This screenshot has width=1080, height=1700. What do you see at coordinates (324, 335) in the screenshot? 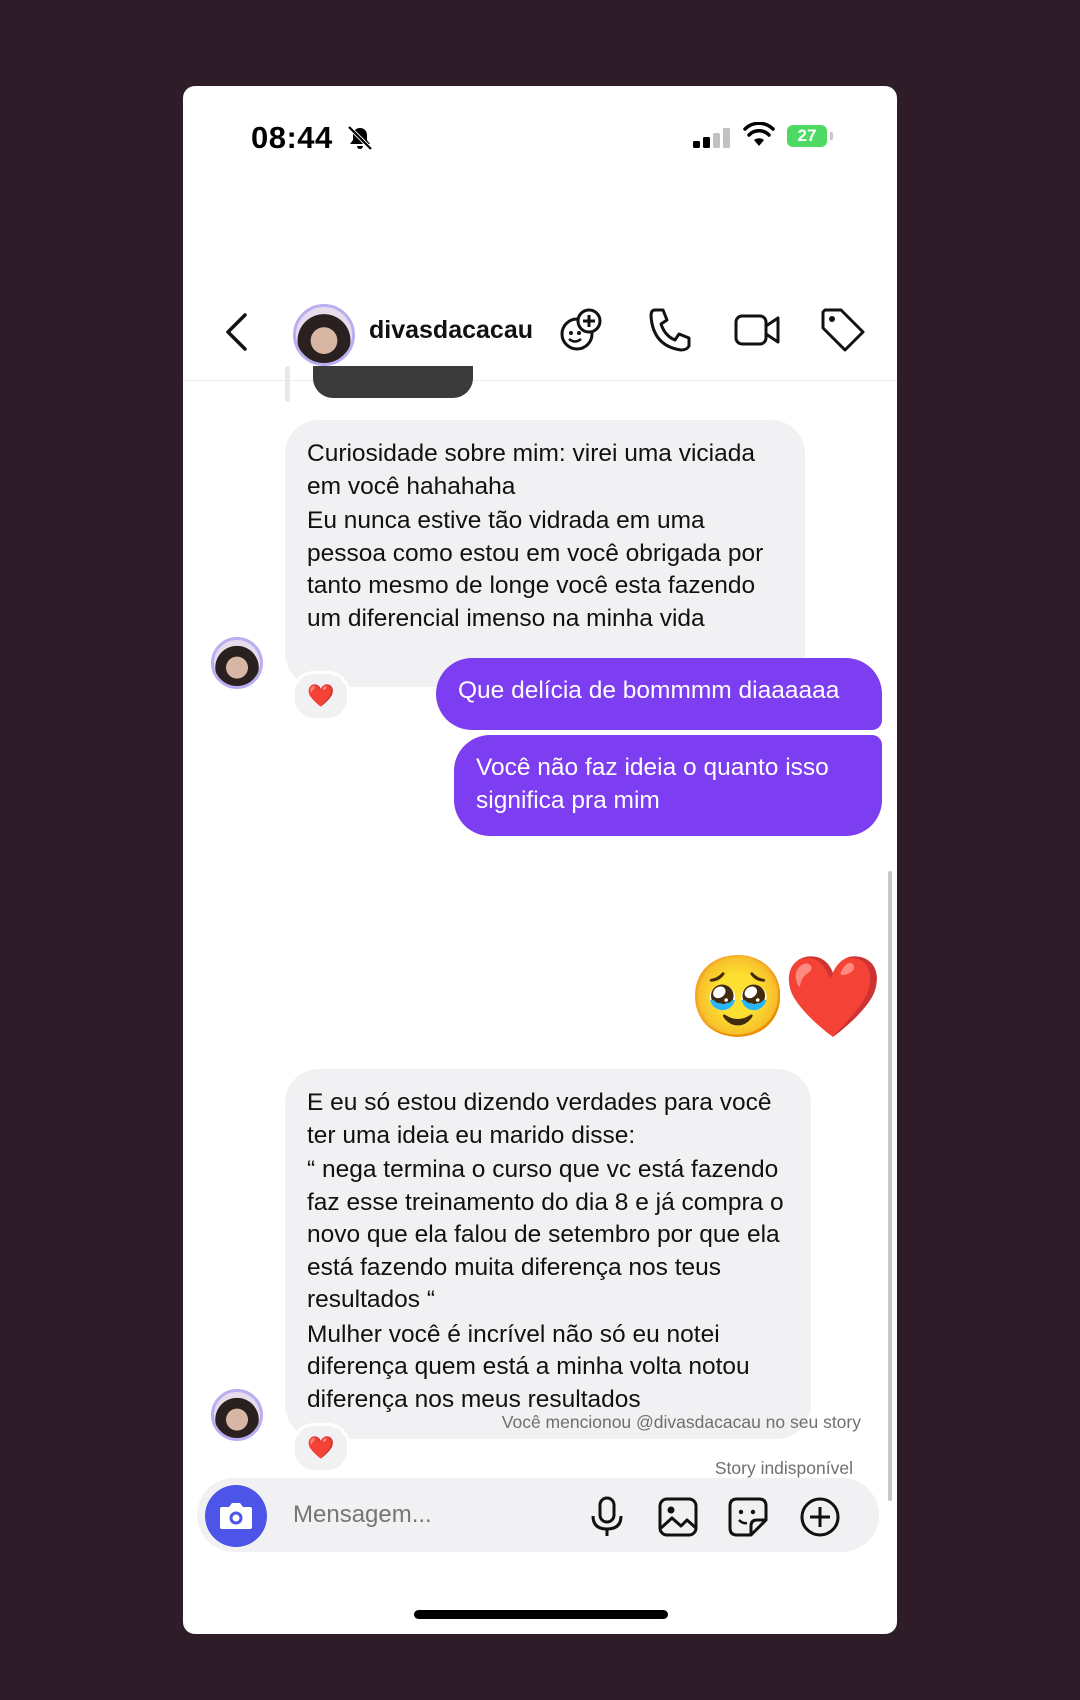
I see `contact-avatar` at bounding box center [324, 335].